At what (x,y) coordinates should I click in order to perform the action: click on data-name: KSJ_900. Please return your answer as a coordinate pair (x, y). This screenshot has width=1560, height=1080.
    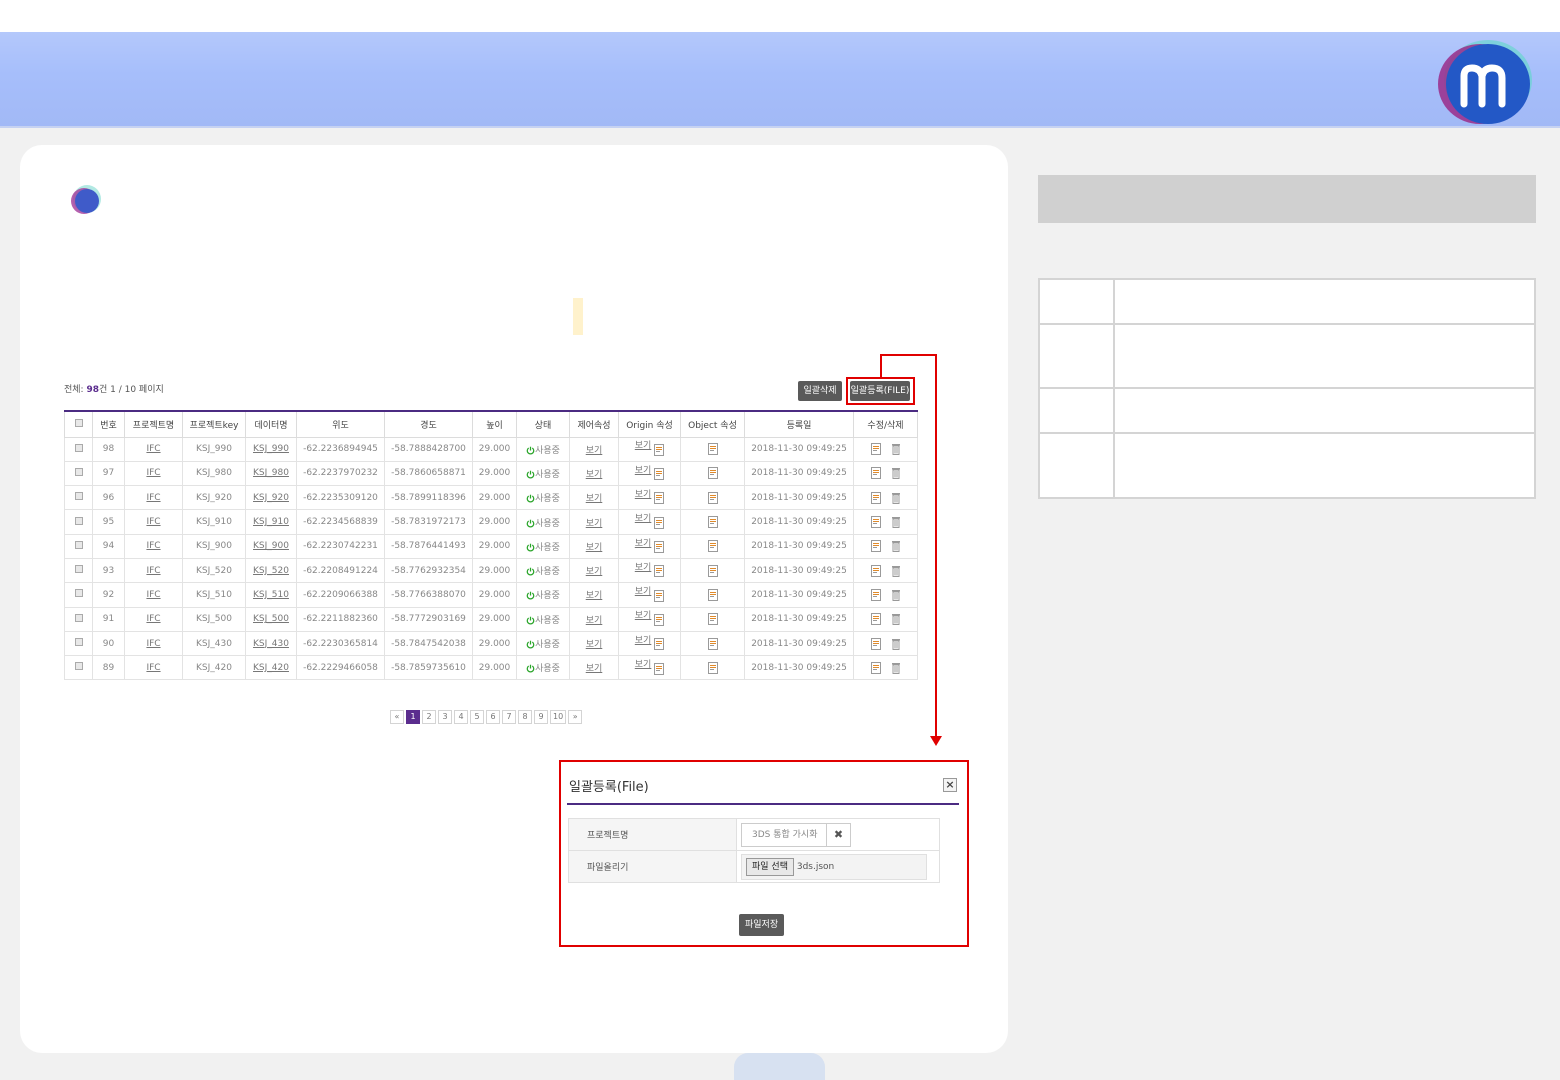
    Looking at the image, I should click on (271, 546).